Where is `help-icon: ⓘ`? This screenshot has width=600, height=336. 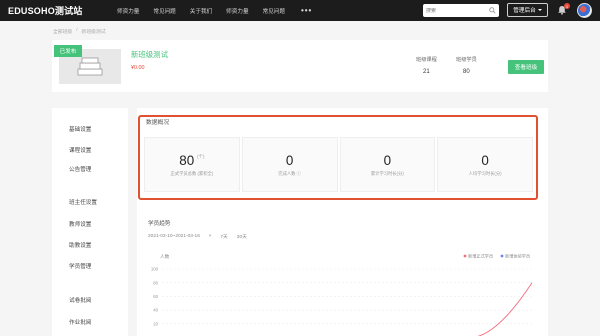
help-icon: ⓘ is located at coordinates (299, 173).